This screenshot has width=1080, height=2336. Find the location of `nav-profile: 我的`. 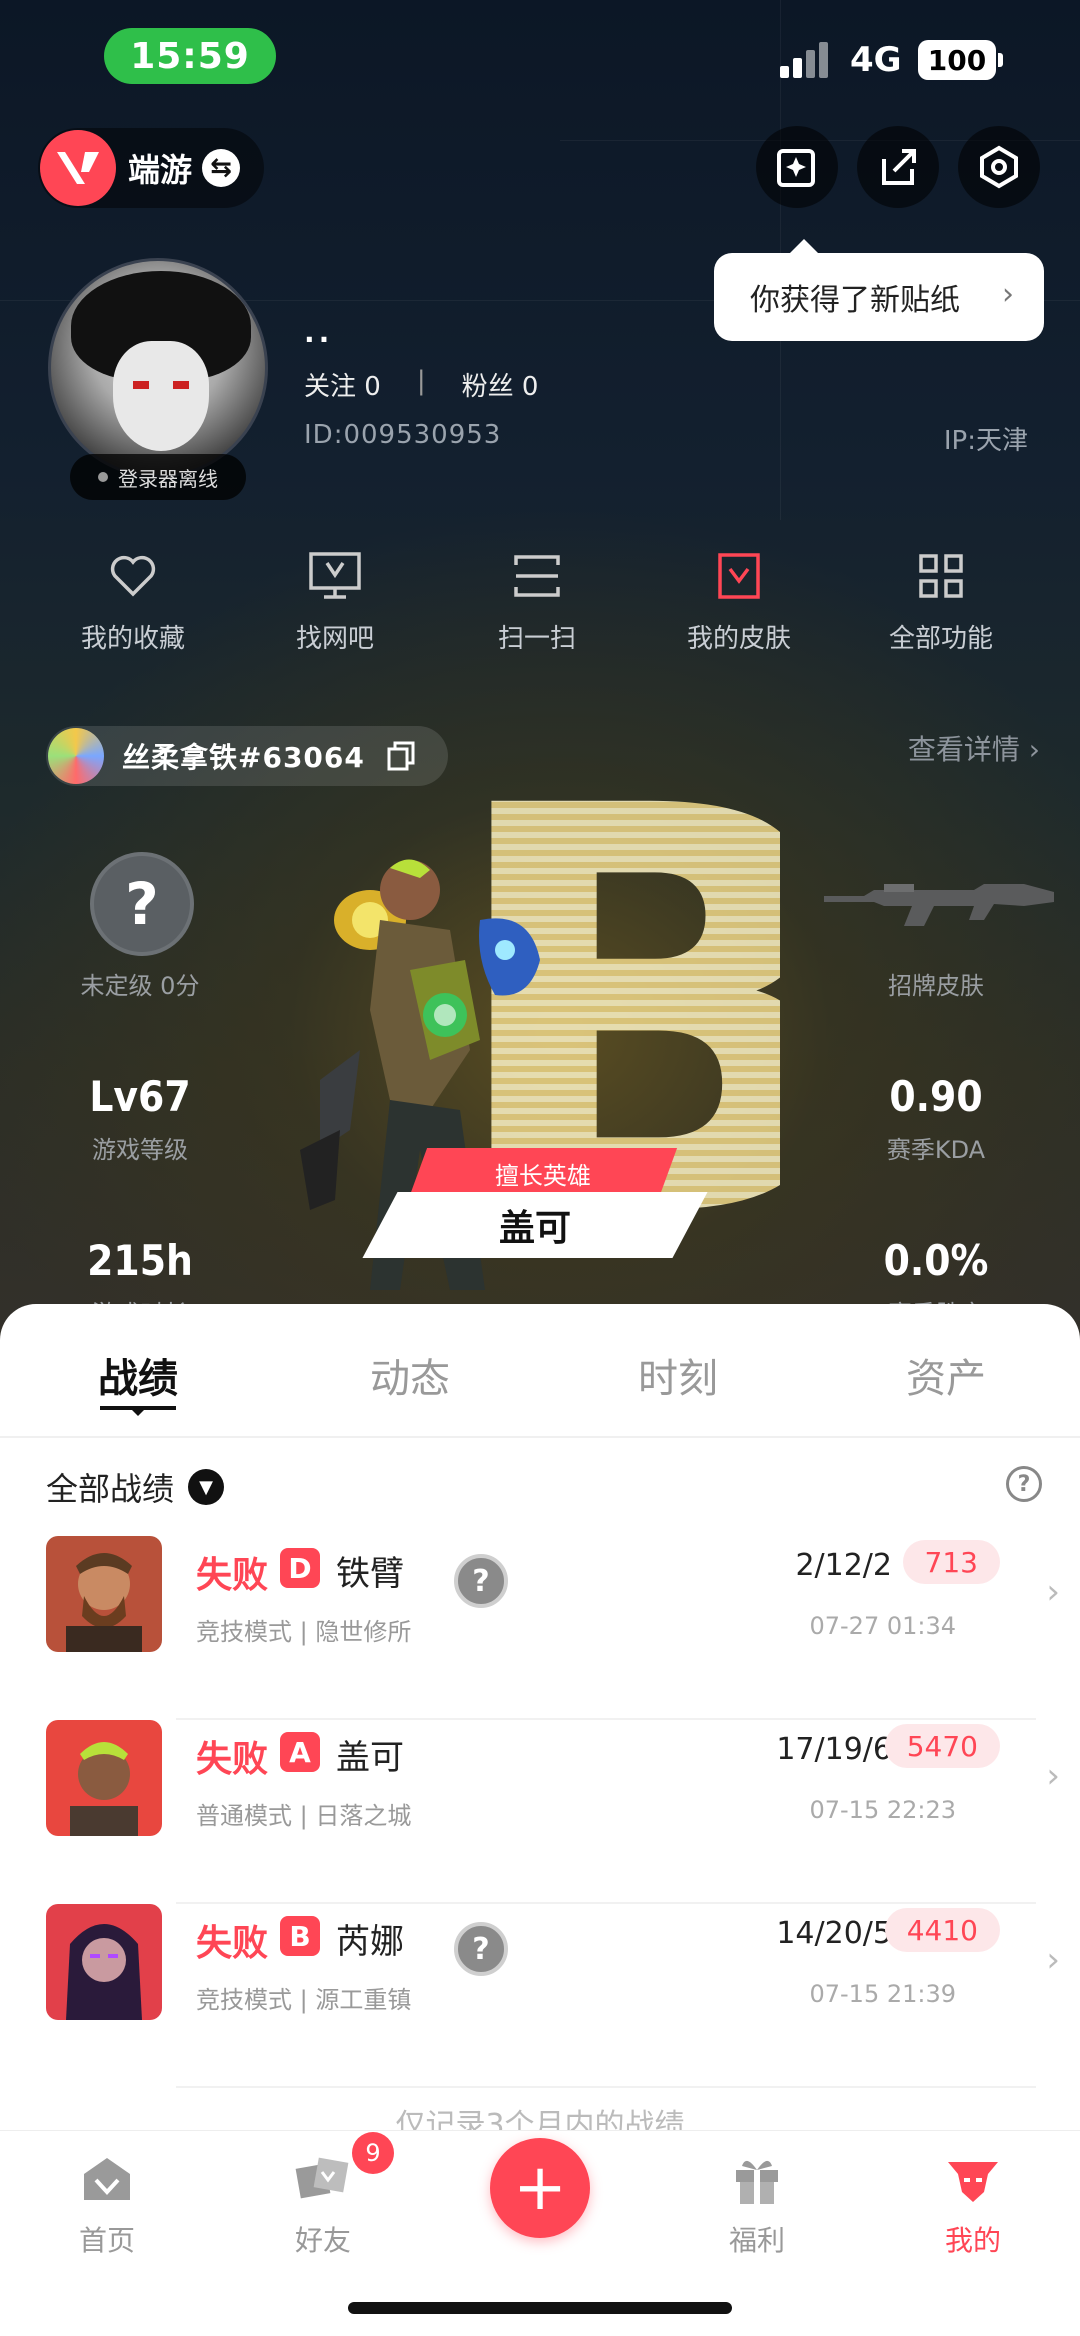

nav-profile: 我的 is located at coordinates (973, 2203).